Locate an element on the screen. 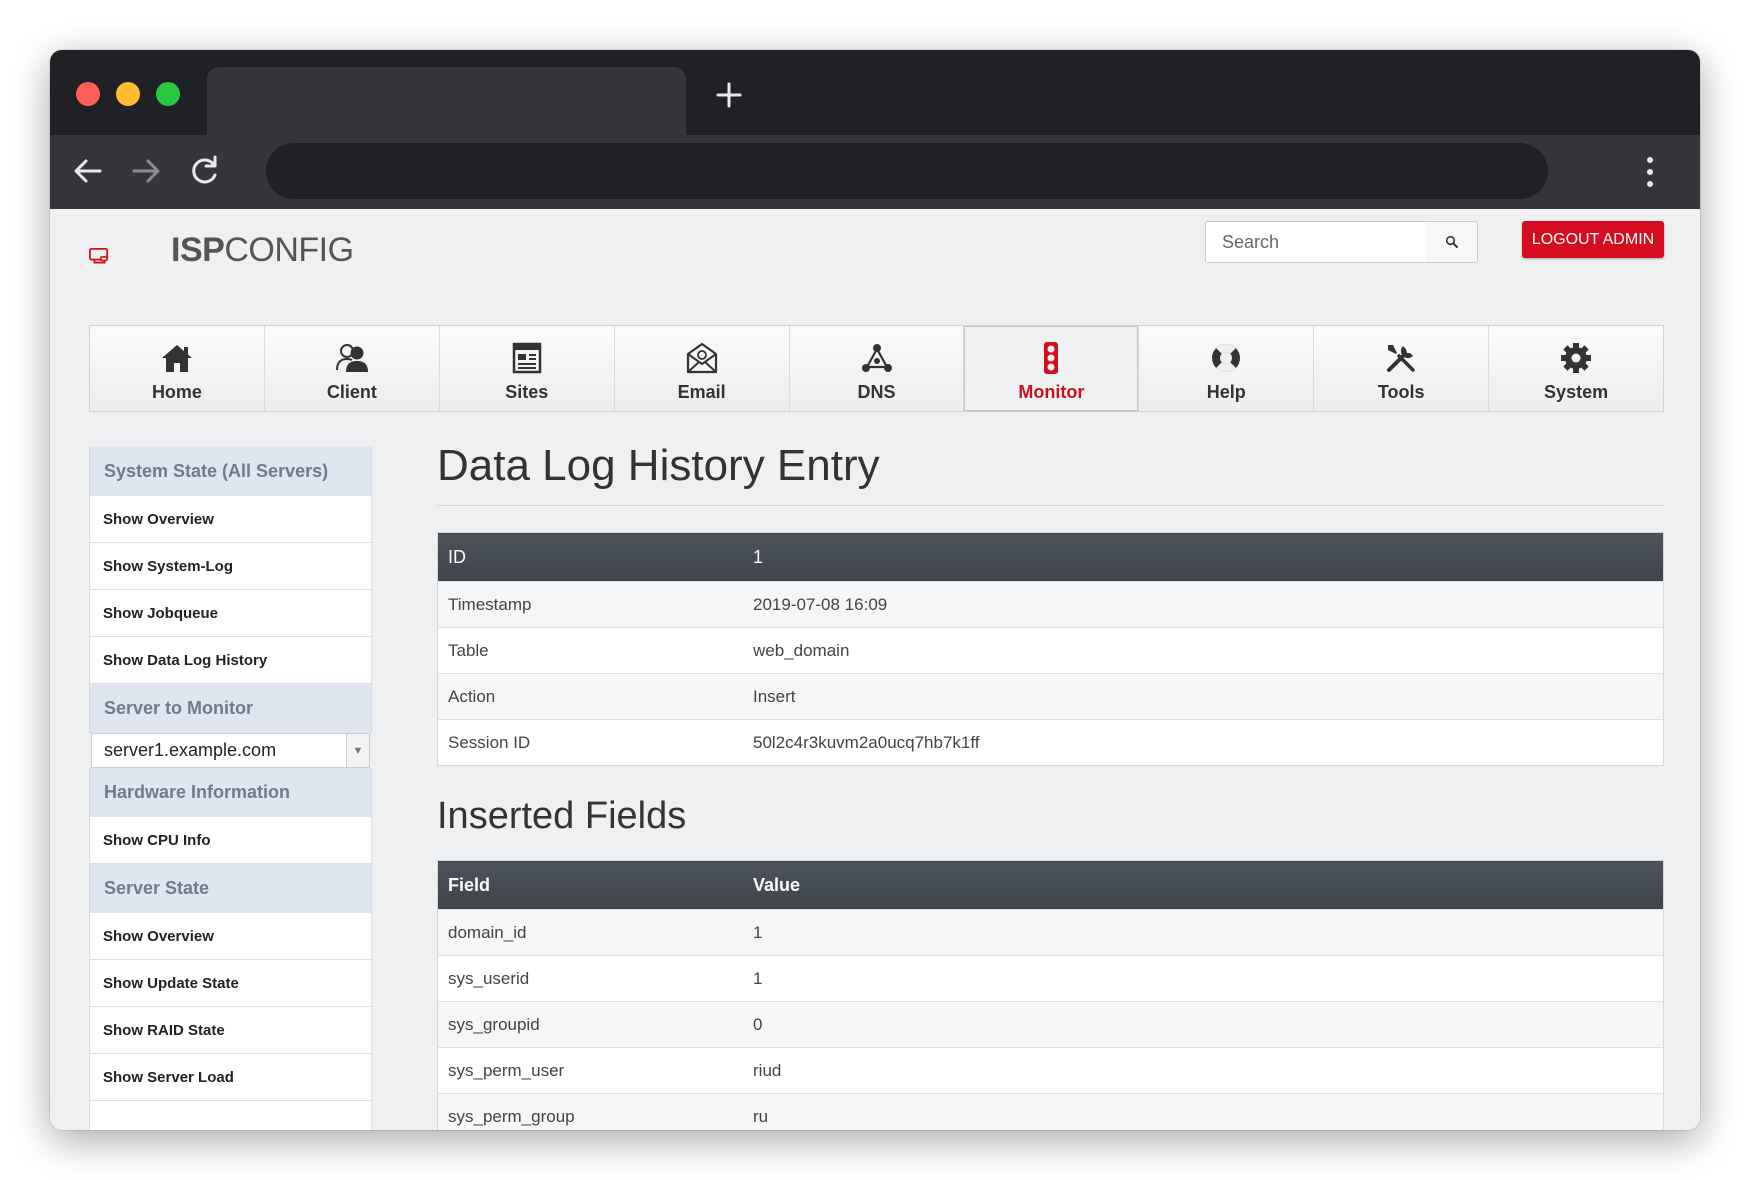  table-row: sys_perm_group ru is located at coordinates (1050, 1111).